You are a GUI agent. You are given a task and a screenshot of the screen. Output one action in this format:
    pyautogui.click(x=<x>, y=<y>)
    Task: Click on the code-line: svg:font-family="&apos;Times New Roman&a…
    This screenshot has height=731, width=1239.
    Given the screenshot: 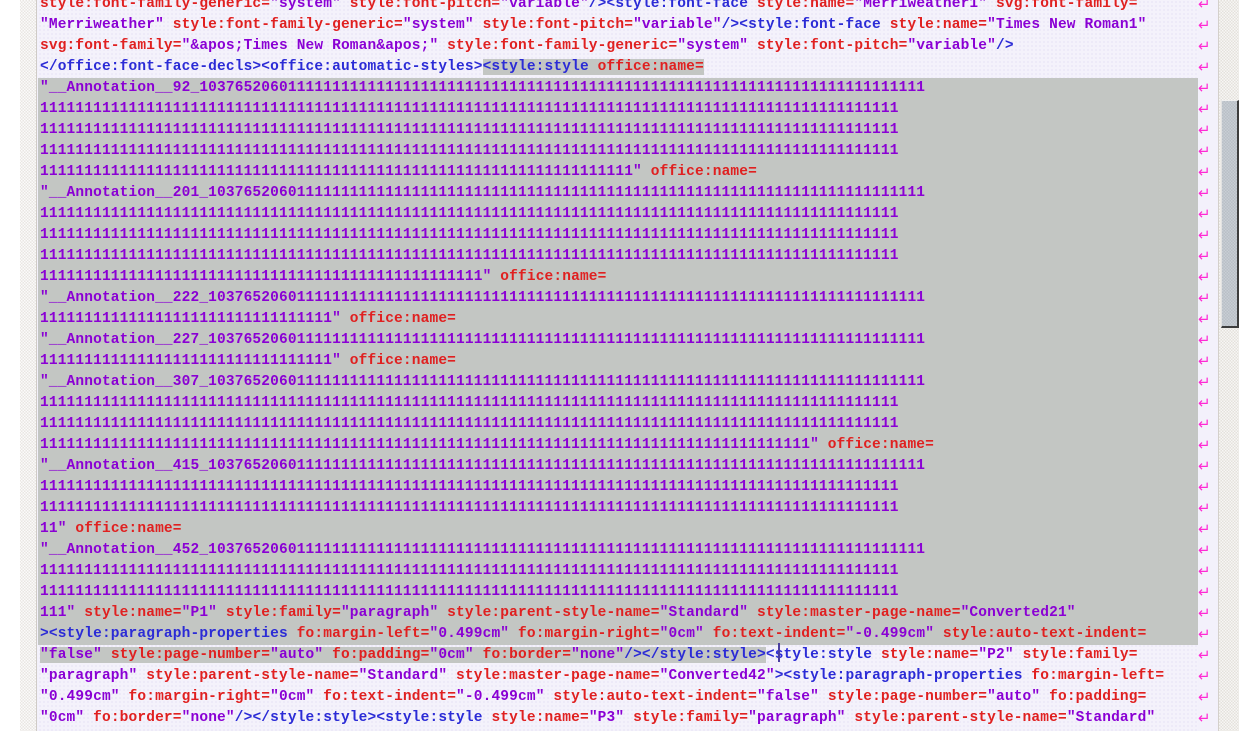 What is the action you would take?
    pyautogui.click(x=527, y=46)
    